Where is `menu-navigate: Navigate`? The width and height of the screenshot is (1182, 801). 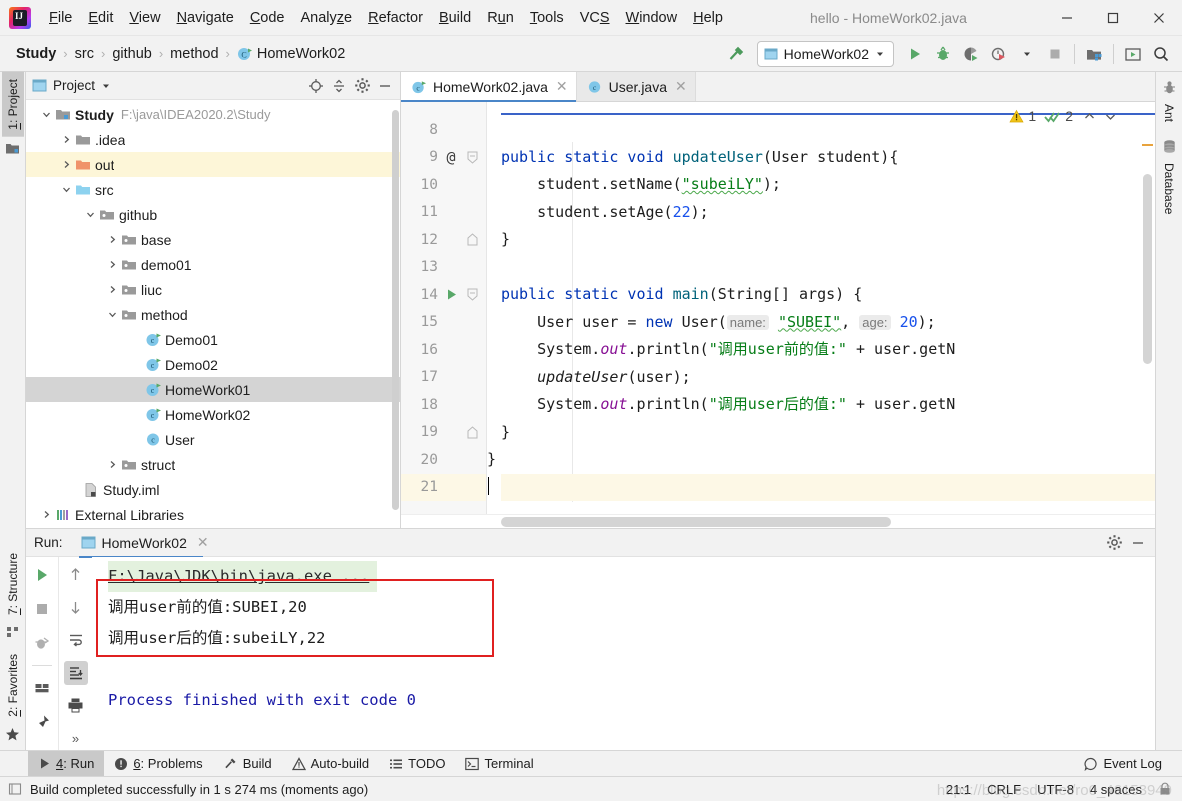 menu-navigate: Navigate is located at coordinates (205, 17).